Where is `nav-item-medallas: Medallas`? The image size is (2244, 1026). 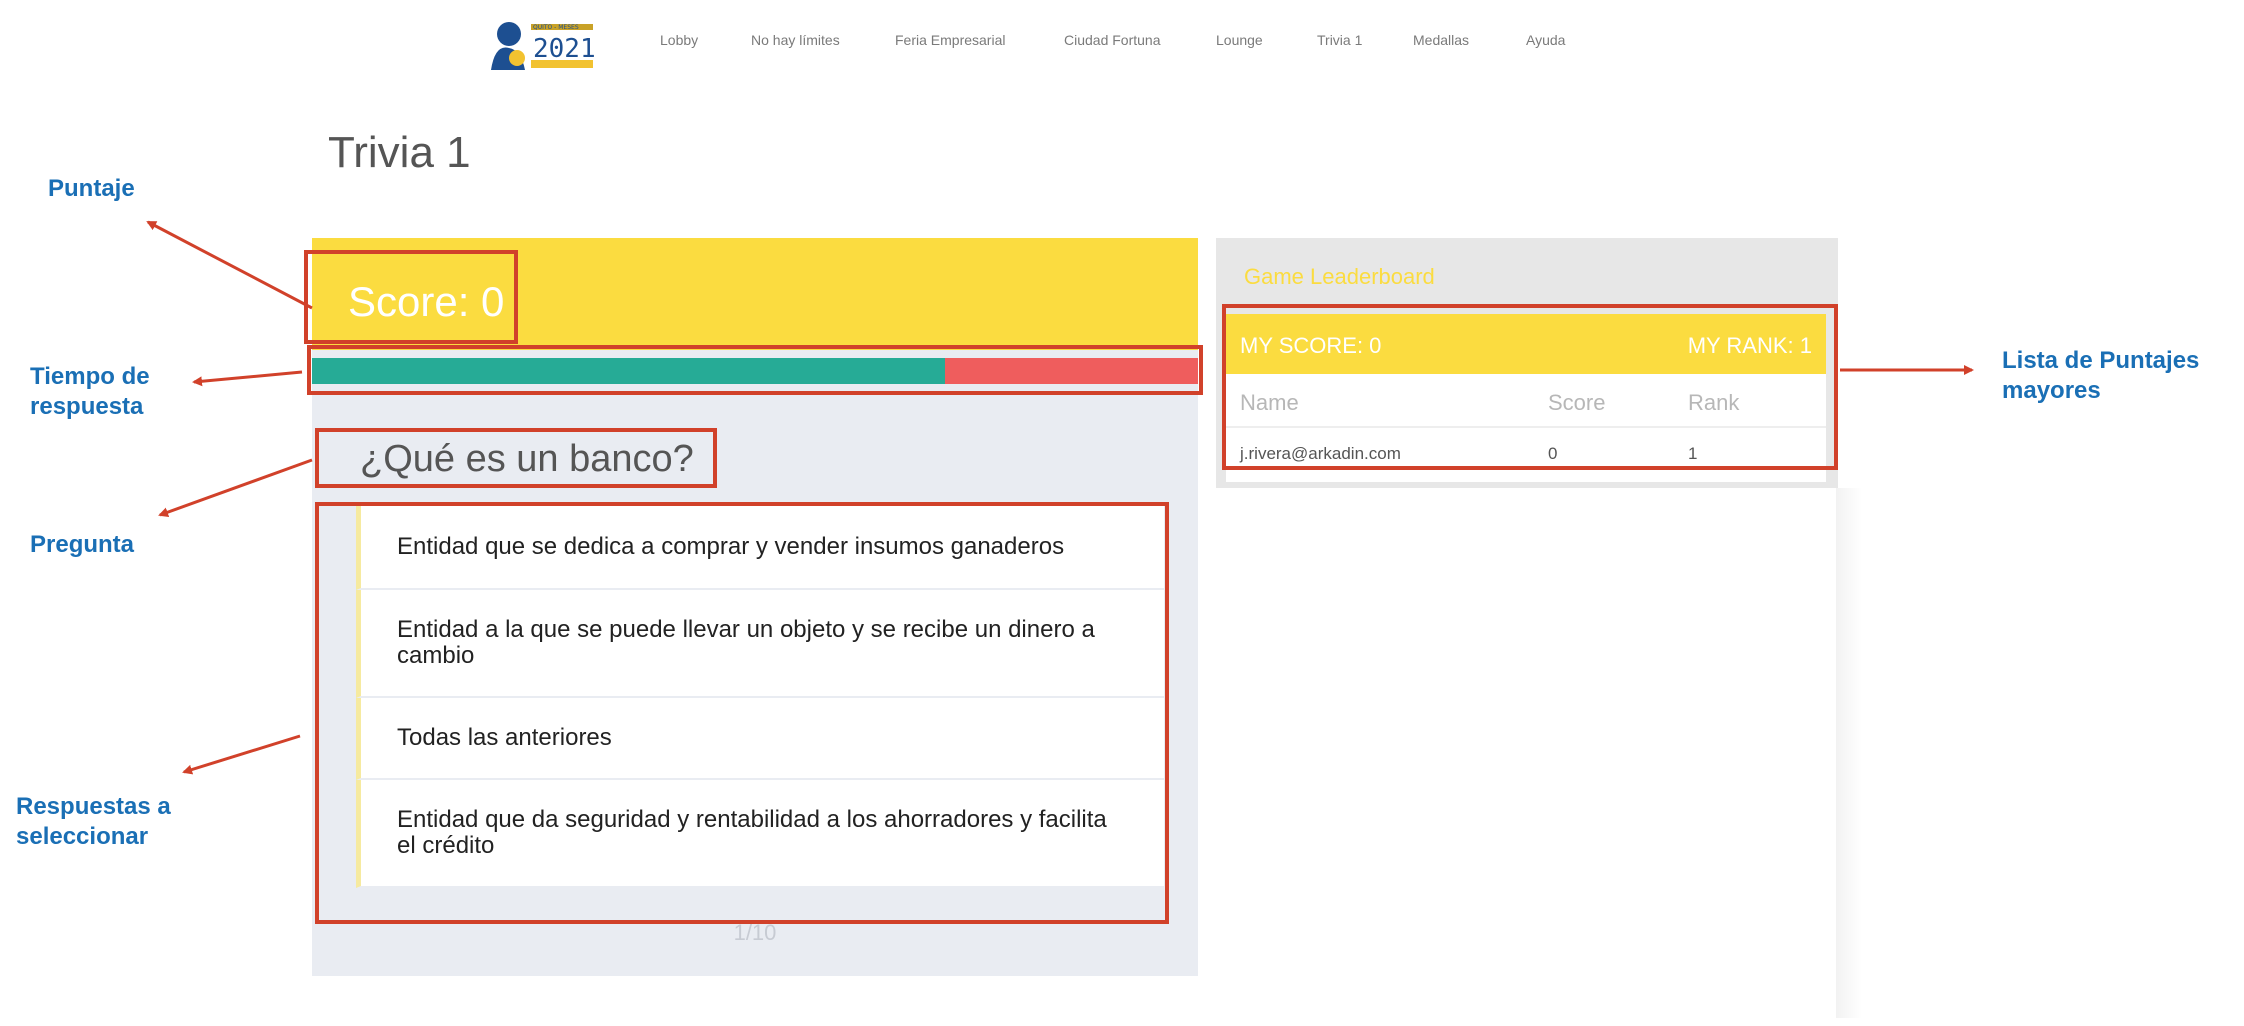 nav-item-medallas: Medallas is located at coordinates (1441, 40).